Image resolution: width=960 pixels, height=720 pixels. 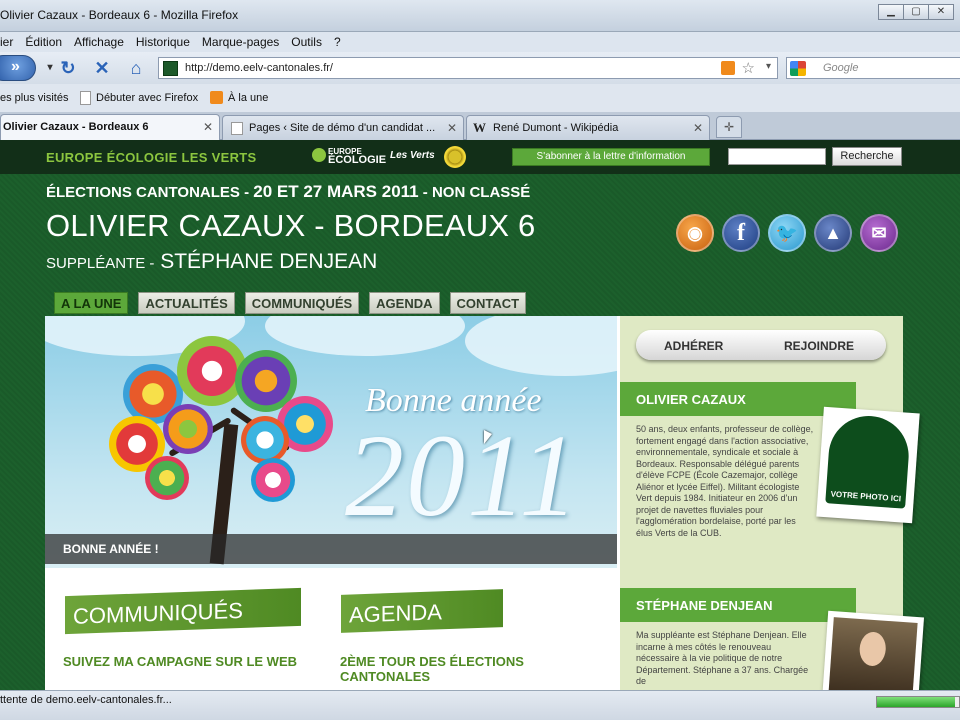 I want to click on tab-olivier-cazaux: Olivier Cazaux - Bordeaux 6 ✕, so click(x=110, y=127).